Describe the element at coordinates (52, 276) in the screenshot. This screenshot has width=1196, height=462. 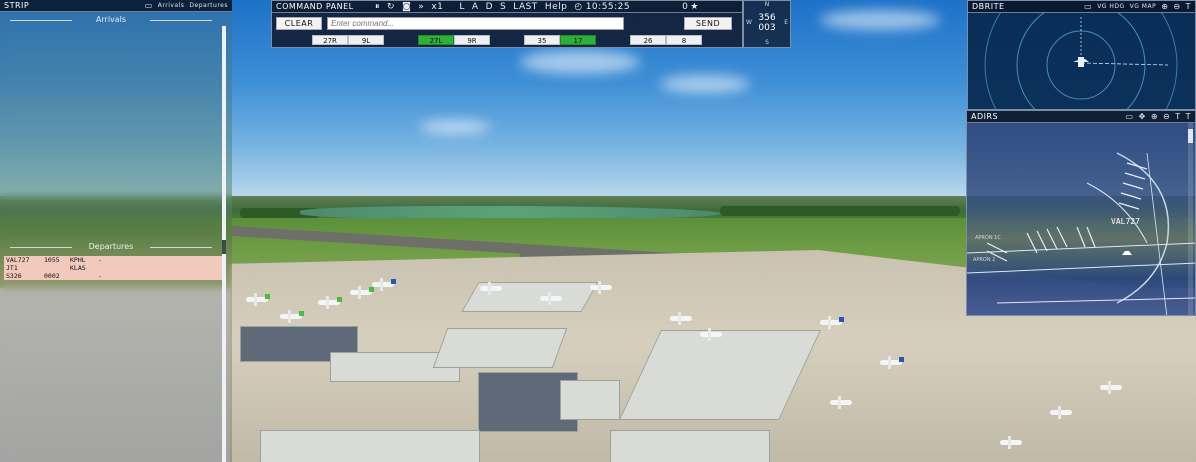
I see `strip-time: 0002` at that location.